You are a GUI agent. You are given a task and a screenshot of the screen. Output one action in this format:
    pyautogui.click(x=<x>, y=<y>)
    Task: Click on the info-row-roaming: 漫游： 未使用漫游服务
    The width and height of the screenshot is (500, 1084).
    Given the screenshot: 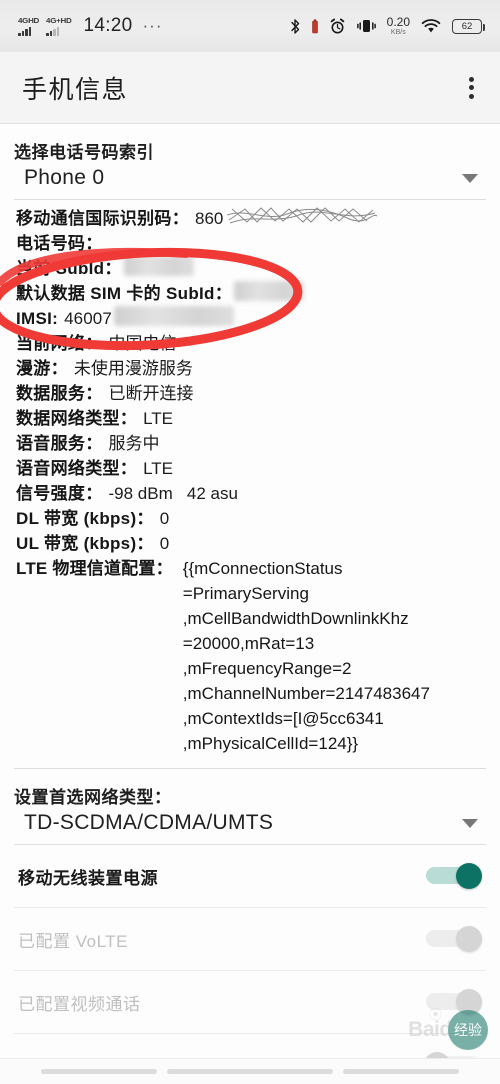 What is the action you would take?
    pyautogui.click(x=250, y=368)
    